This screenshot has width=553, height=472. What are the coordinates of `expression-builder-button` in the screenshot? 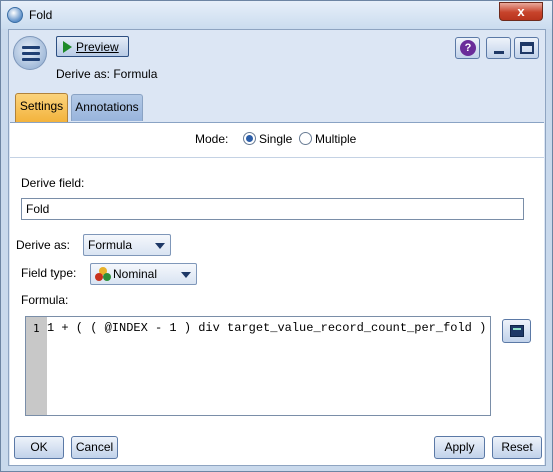 It's located at (516, 331).